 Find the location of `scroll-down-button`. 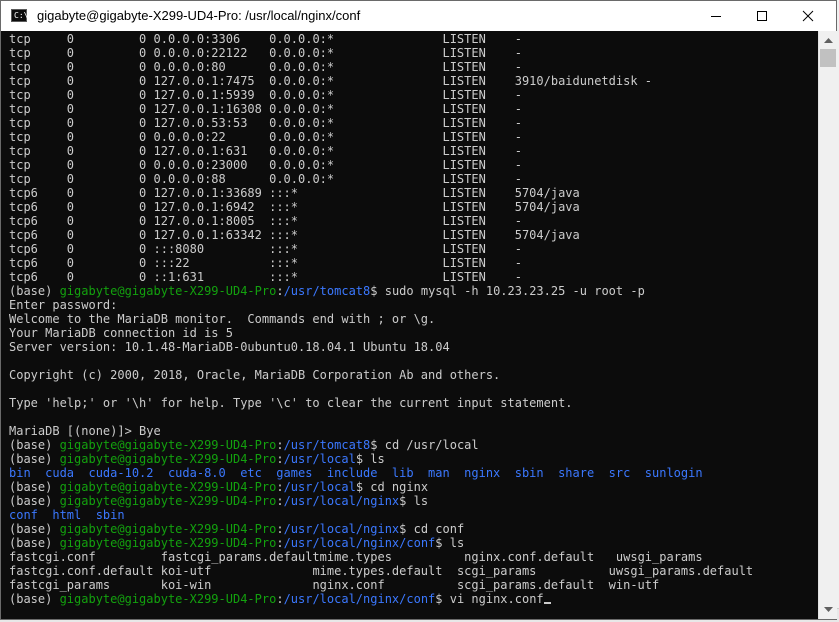

scroll-down-button is located at coordinates (828, 610).